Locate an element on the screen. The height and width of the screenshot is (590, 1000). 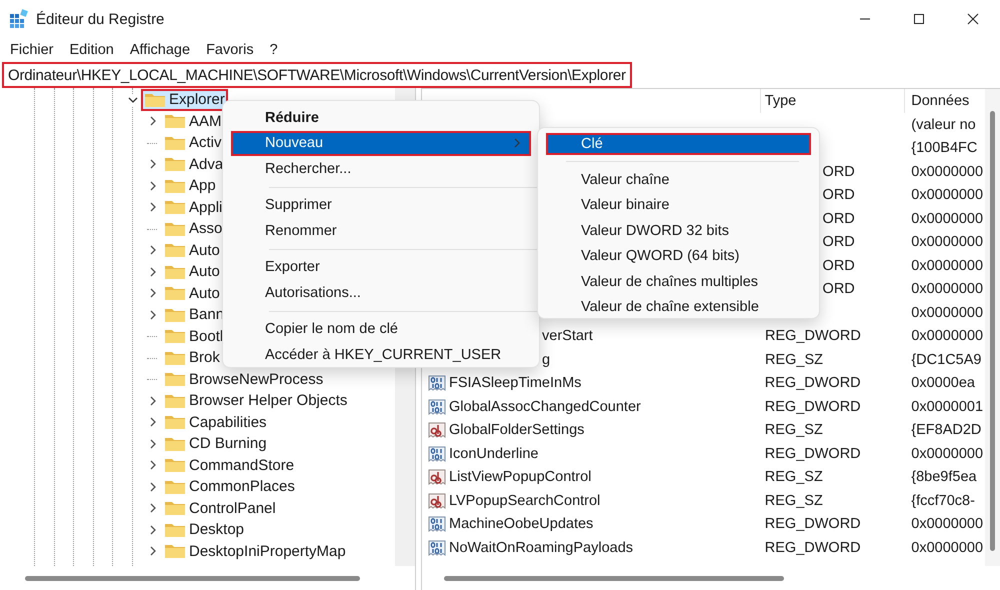
tree-item: Asso is located at coordinates (193, 229).